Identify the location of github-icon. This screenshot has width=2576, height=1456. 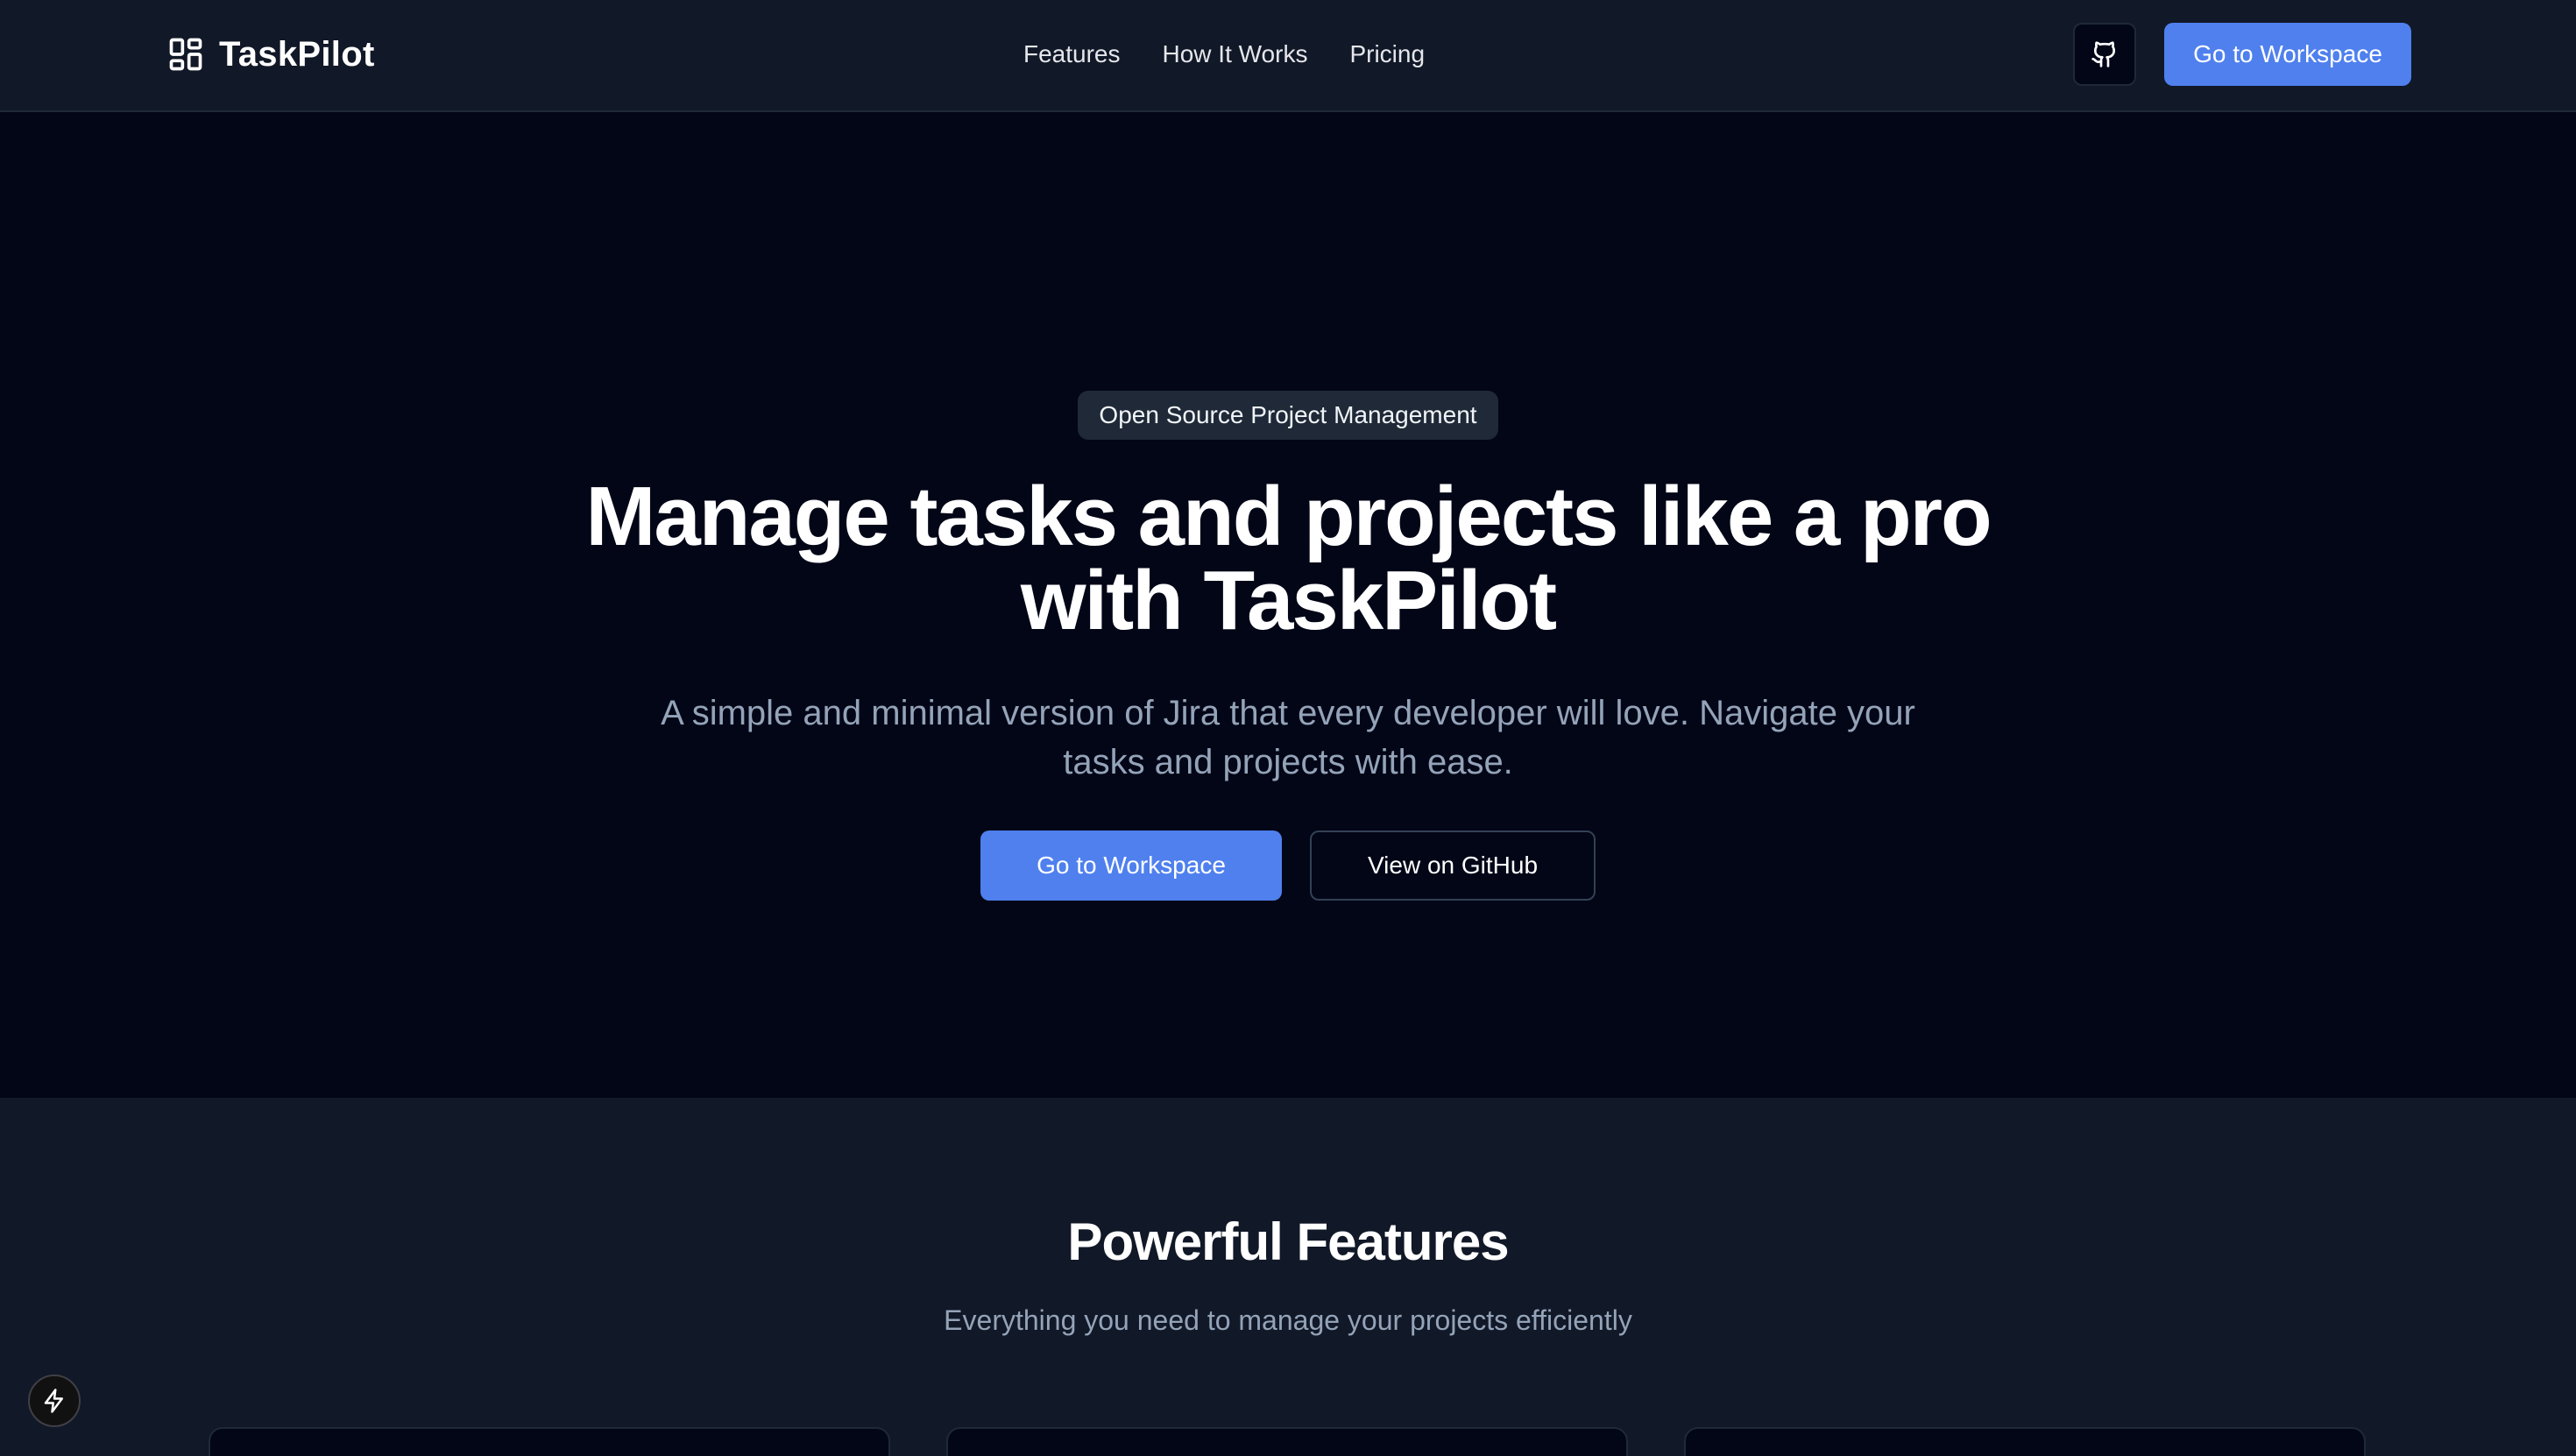
(2103, 54).